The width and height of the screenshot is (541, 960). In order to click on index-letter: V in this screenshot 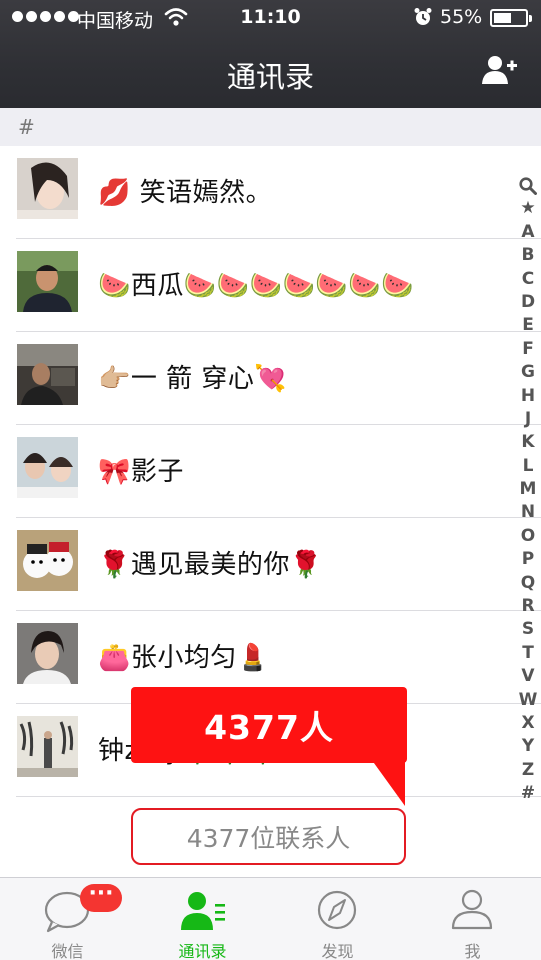, I will do `click(527, 676)`.